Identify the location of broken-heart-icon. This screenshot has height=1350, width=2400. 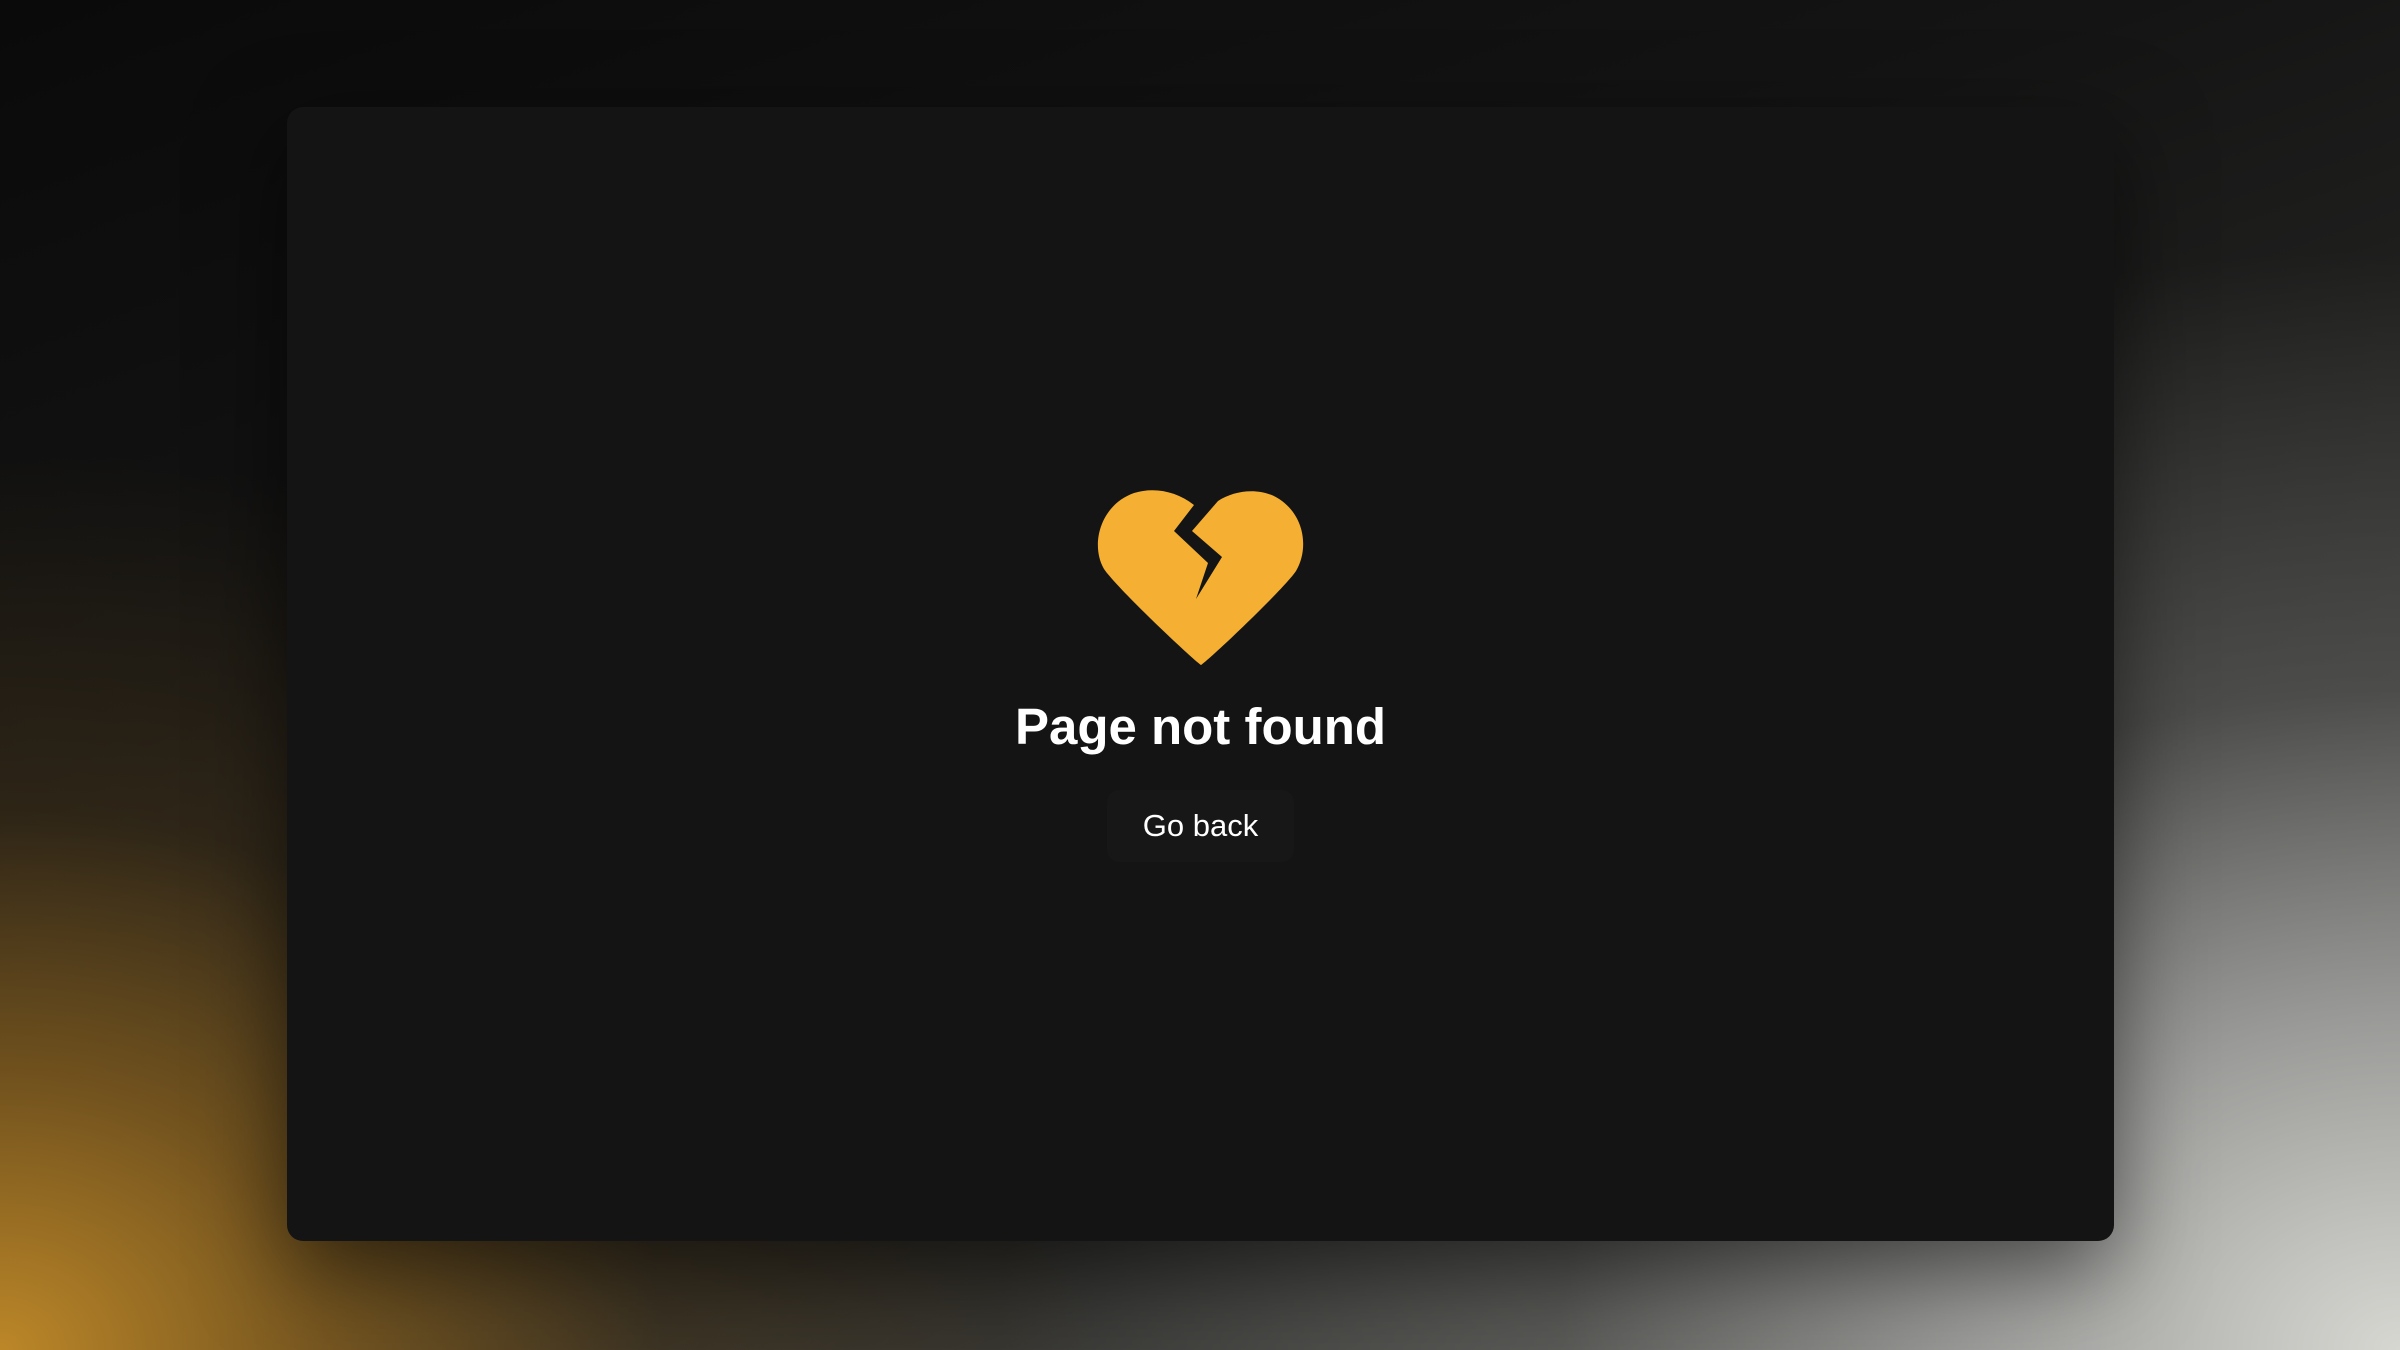
(1200, 577).